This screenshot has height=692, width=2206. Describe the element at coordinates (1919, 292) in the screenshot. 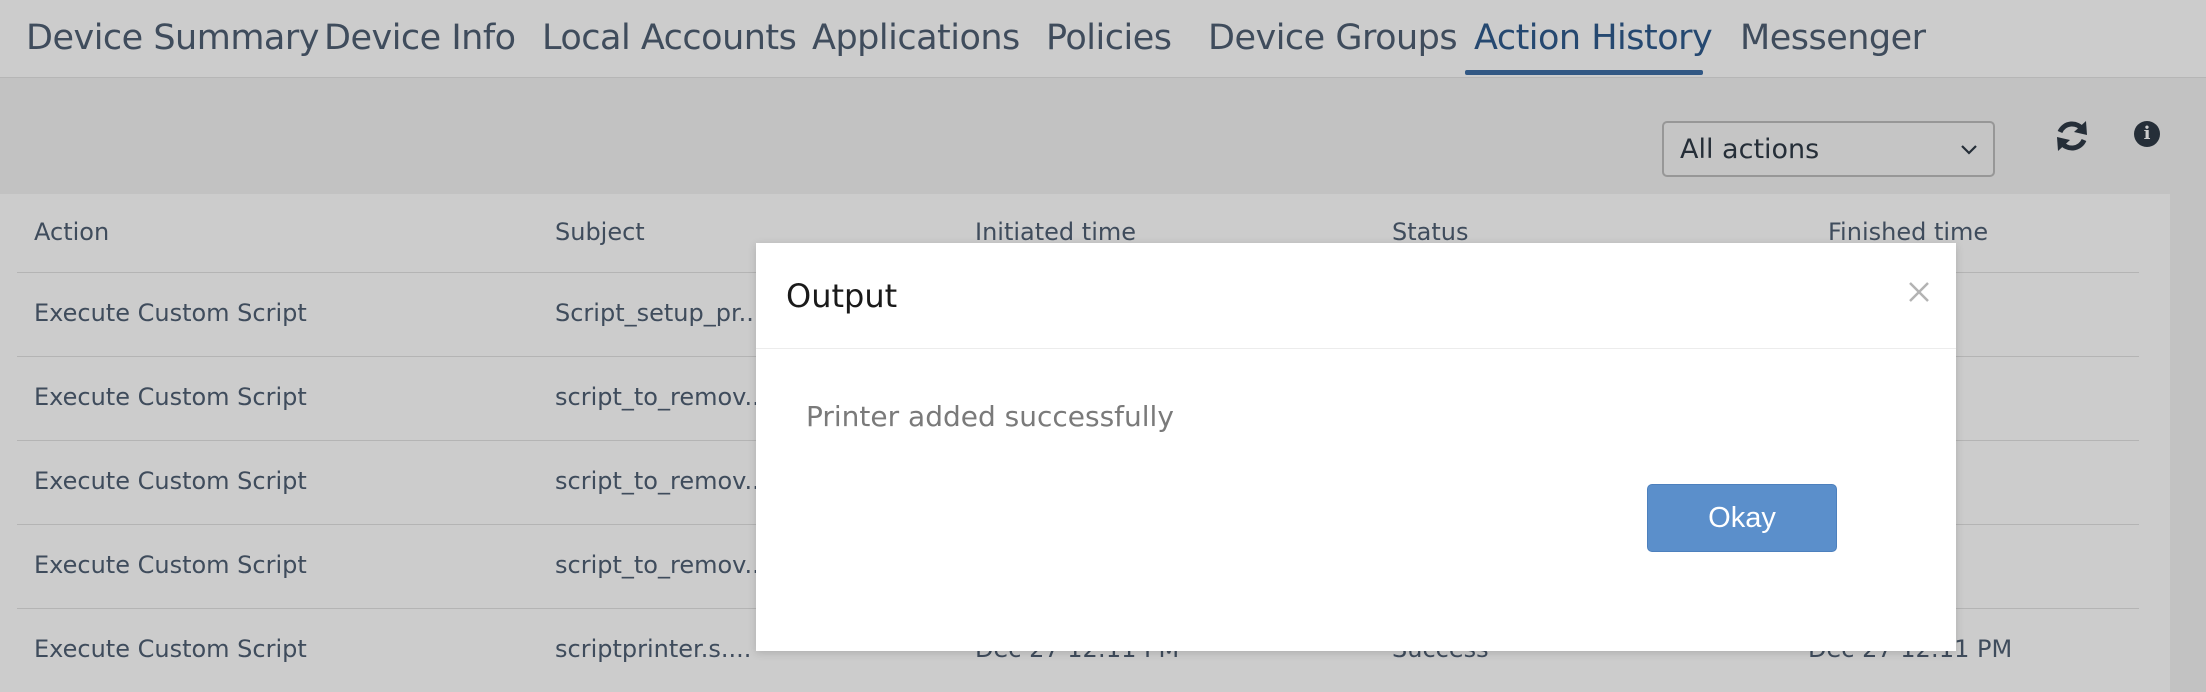

I see `close-icon` at that location.